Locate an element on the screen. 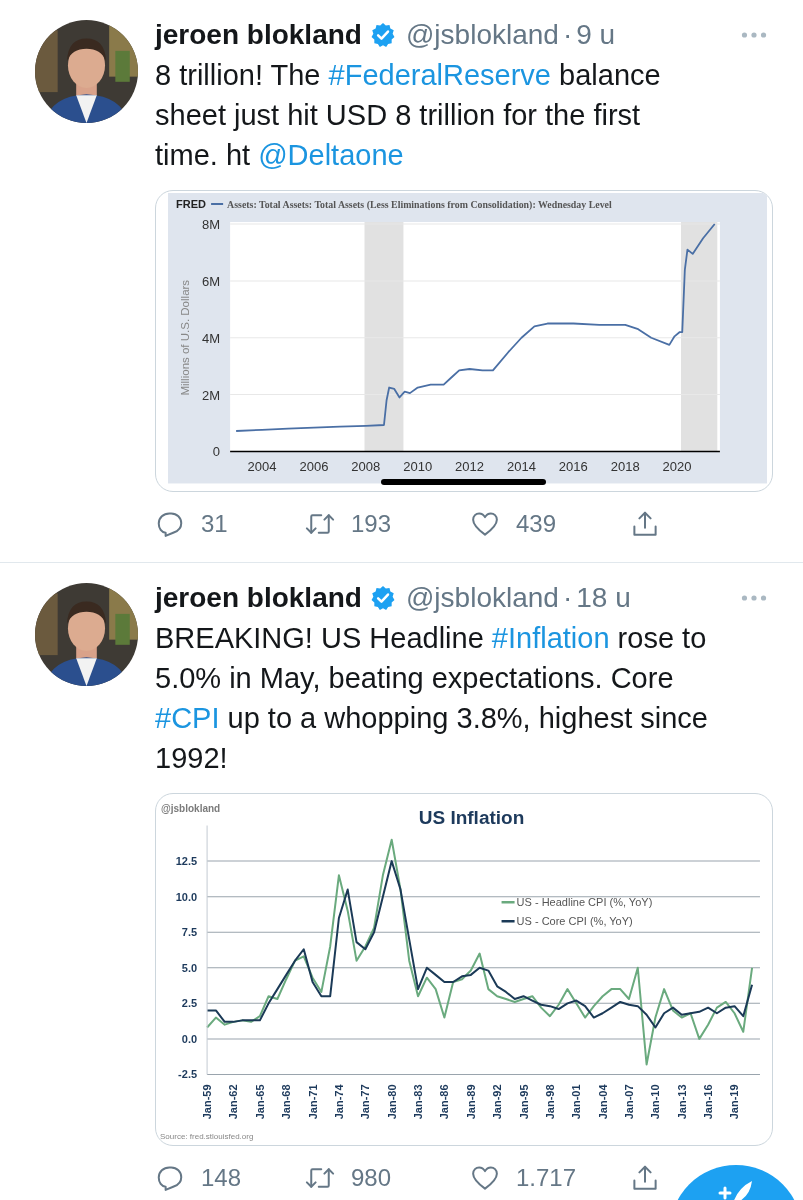 The width and height of the screenshot is (803, 1200). x-tick-label: Jan-01 is located at coordinates (576, 1102).